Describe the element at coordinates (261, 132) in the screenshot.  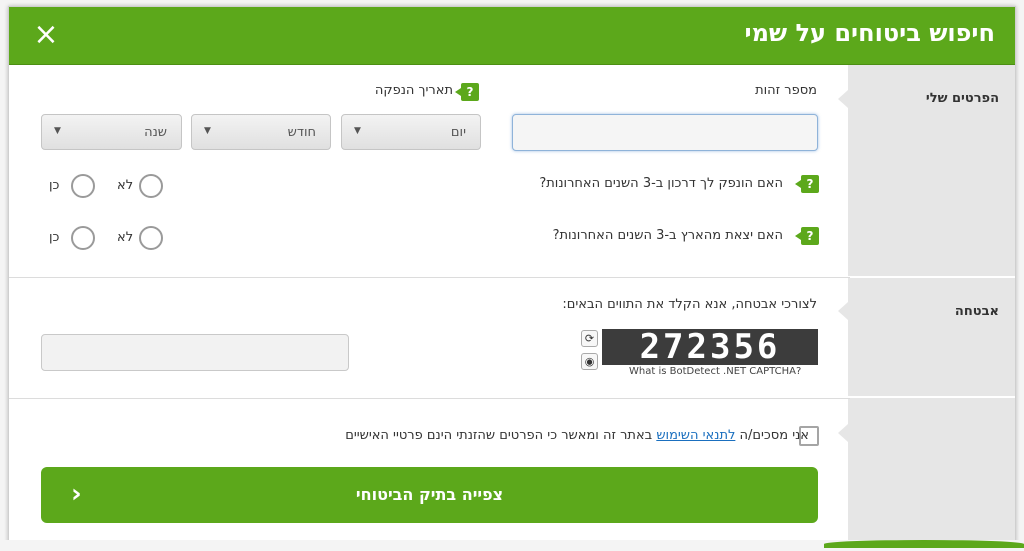
I see `month-select: חודש ▼` at that location.